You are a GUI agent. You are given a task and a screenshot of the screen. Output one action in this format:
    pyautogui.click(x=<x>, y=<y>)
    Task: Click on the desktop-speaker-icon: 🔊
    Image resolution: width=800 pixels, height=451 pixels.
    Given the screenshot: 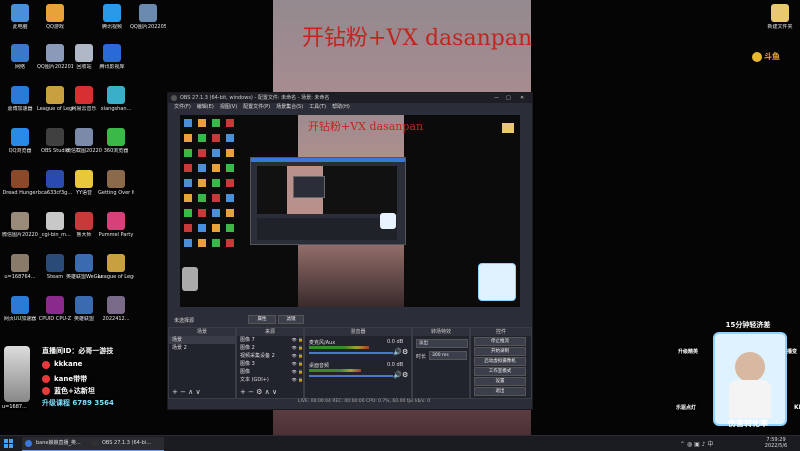 What is the action you would take?
    pyautogui.click(x=397, y=375)
    